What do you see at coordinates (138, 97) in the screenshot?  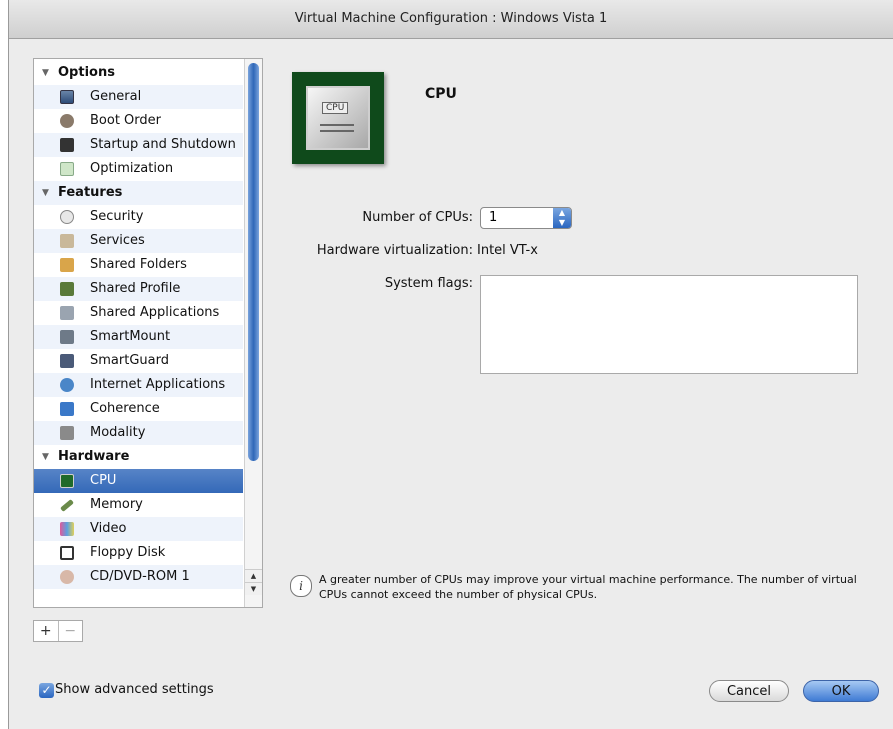 I see `sidebar-item-general: General` at bounding box center [138, 97].